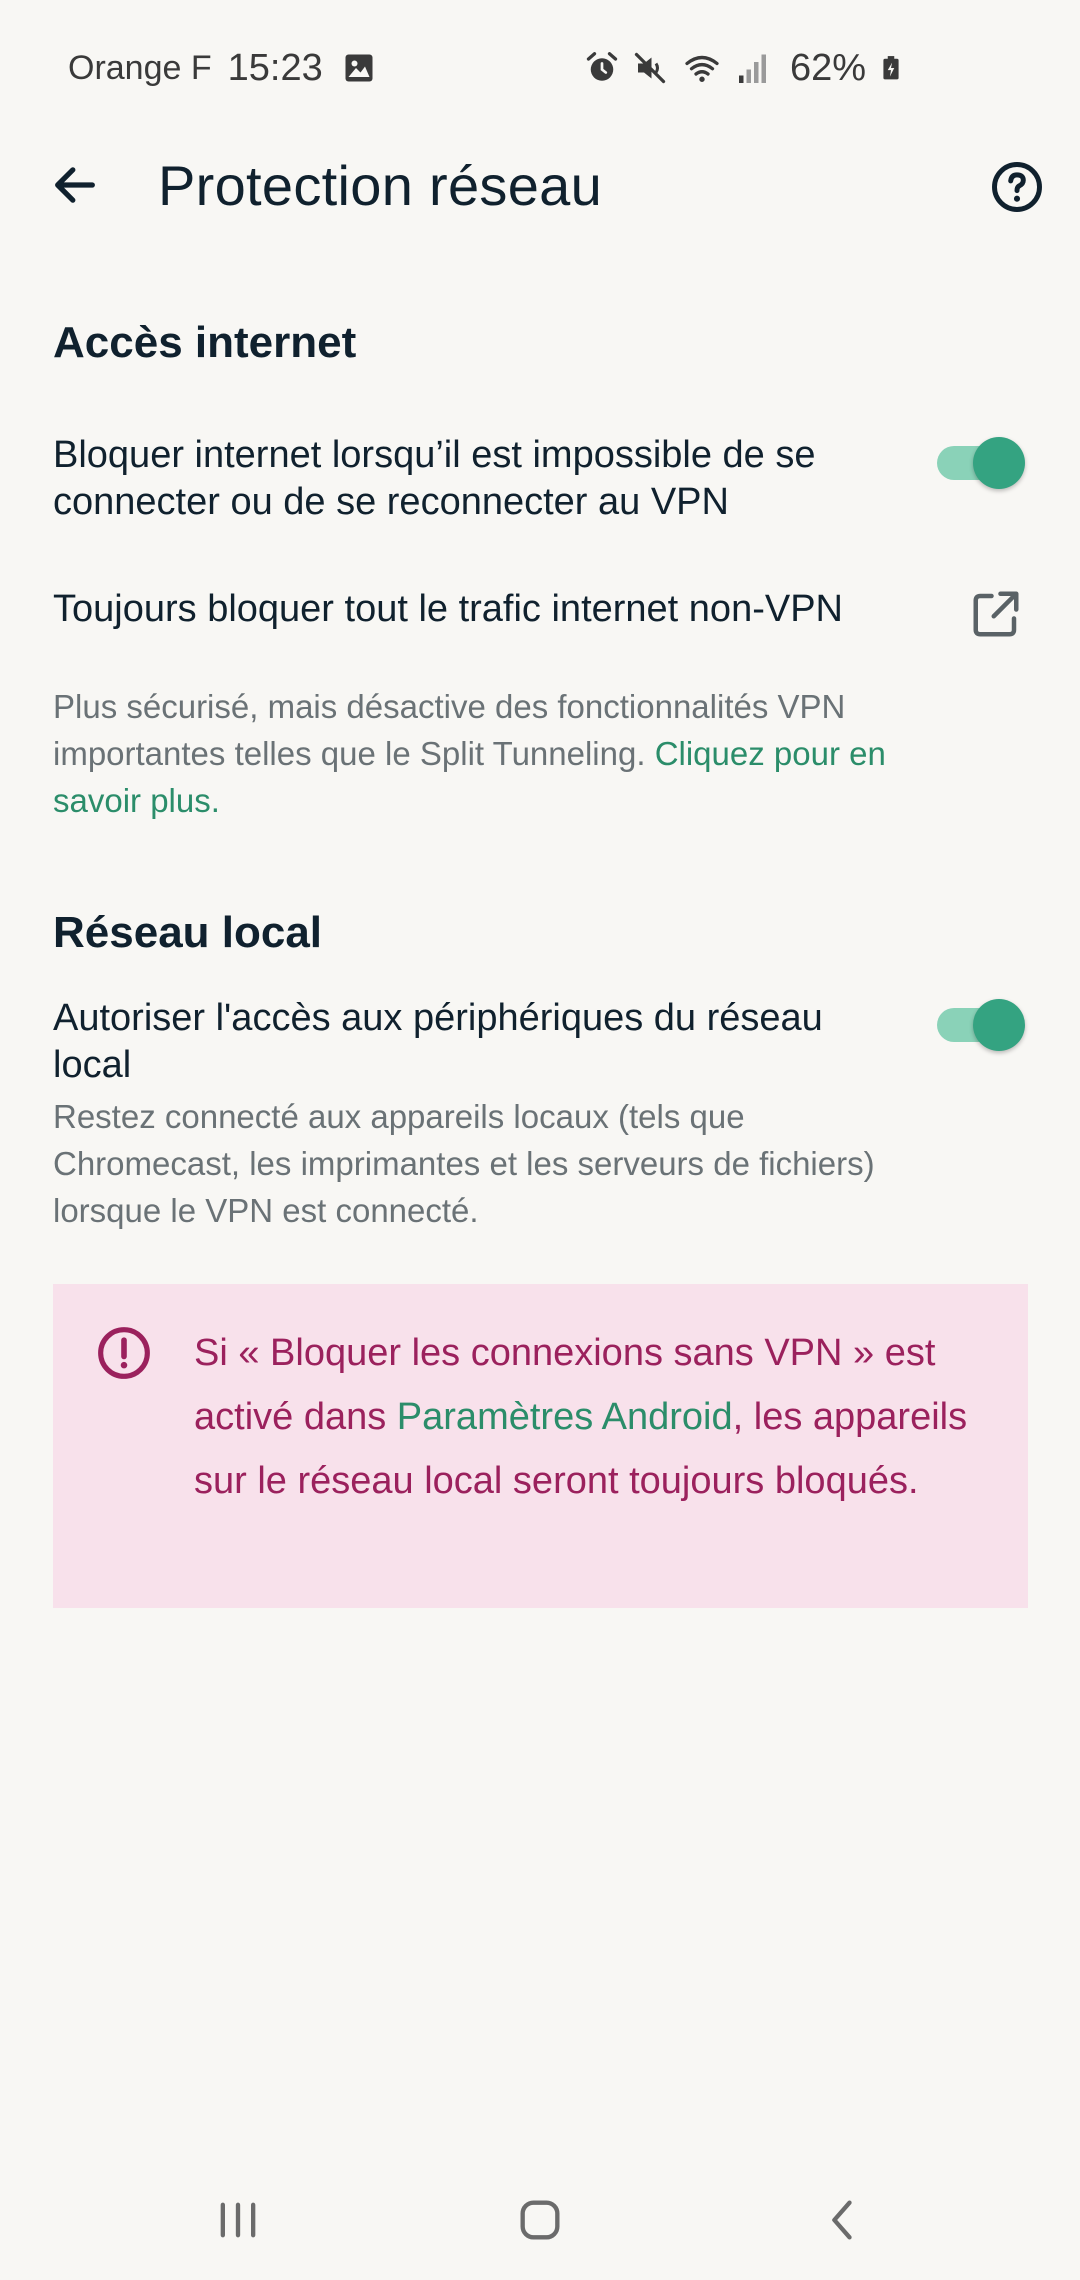 Image resolution: width=1080 pixels, height=2280 pixels. I want to click on arrow-back-icon, so click(75, 185).